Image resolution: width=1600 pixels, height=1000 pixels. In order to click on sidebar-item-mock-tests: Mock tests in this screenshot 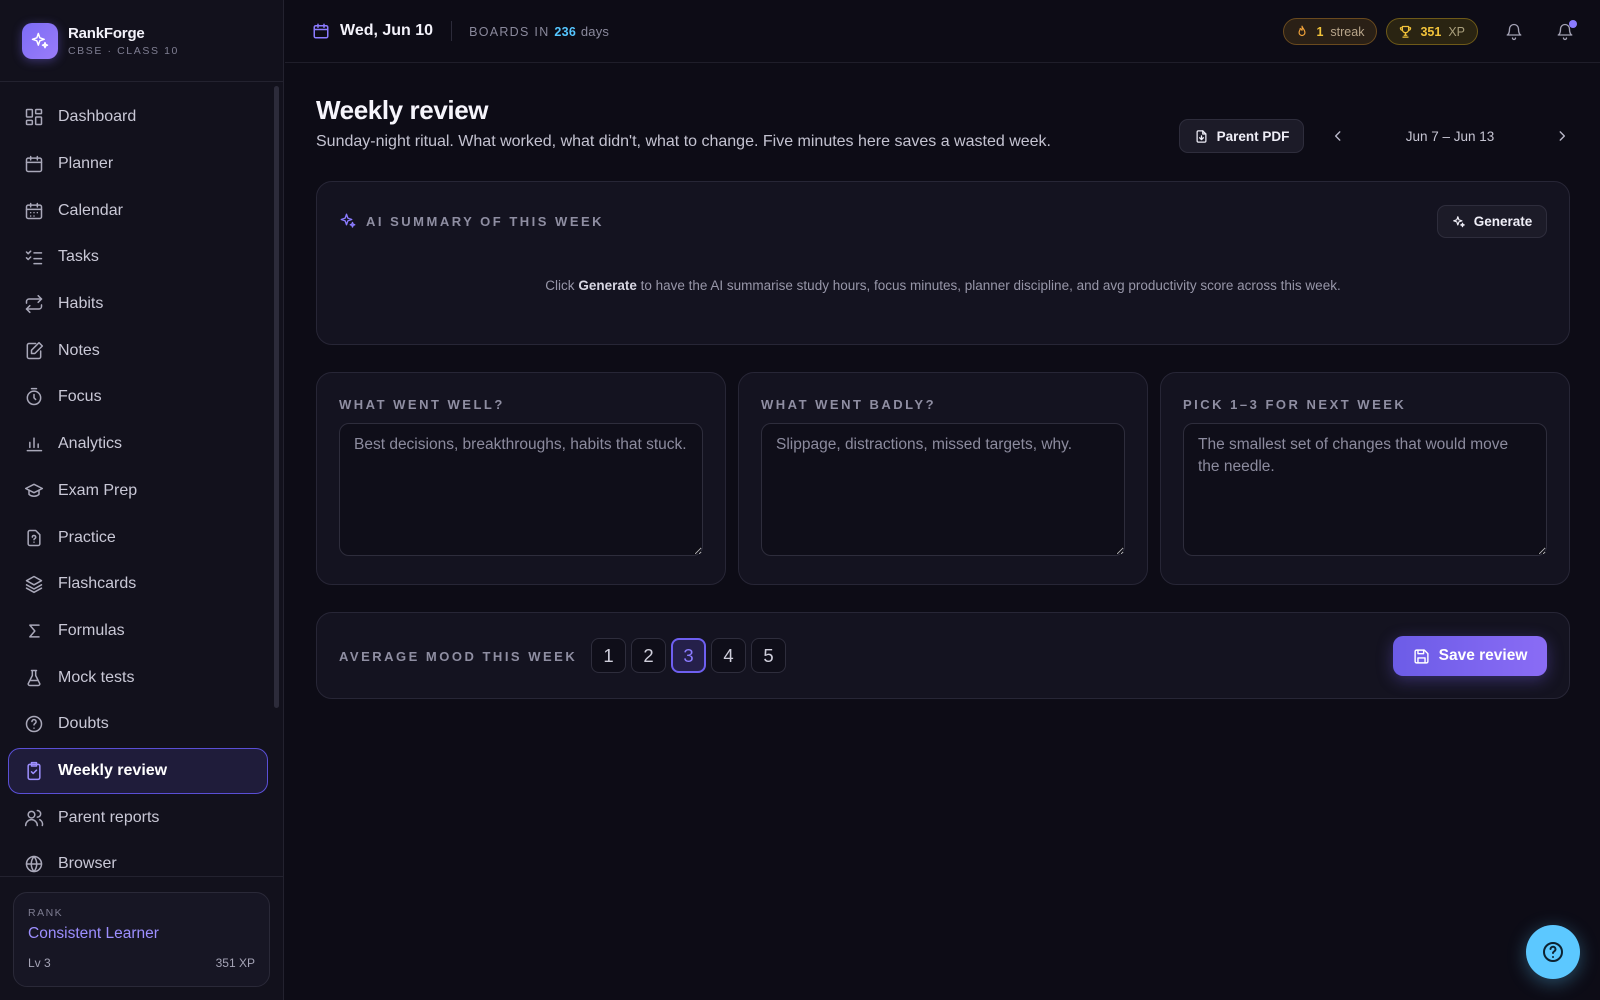, I will do `click(138, 677)`.